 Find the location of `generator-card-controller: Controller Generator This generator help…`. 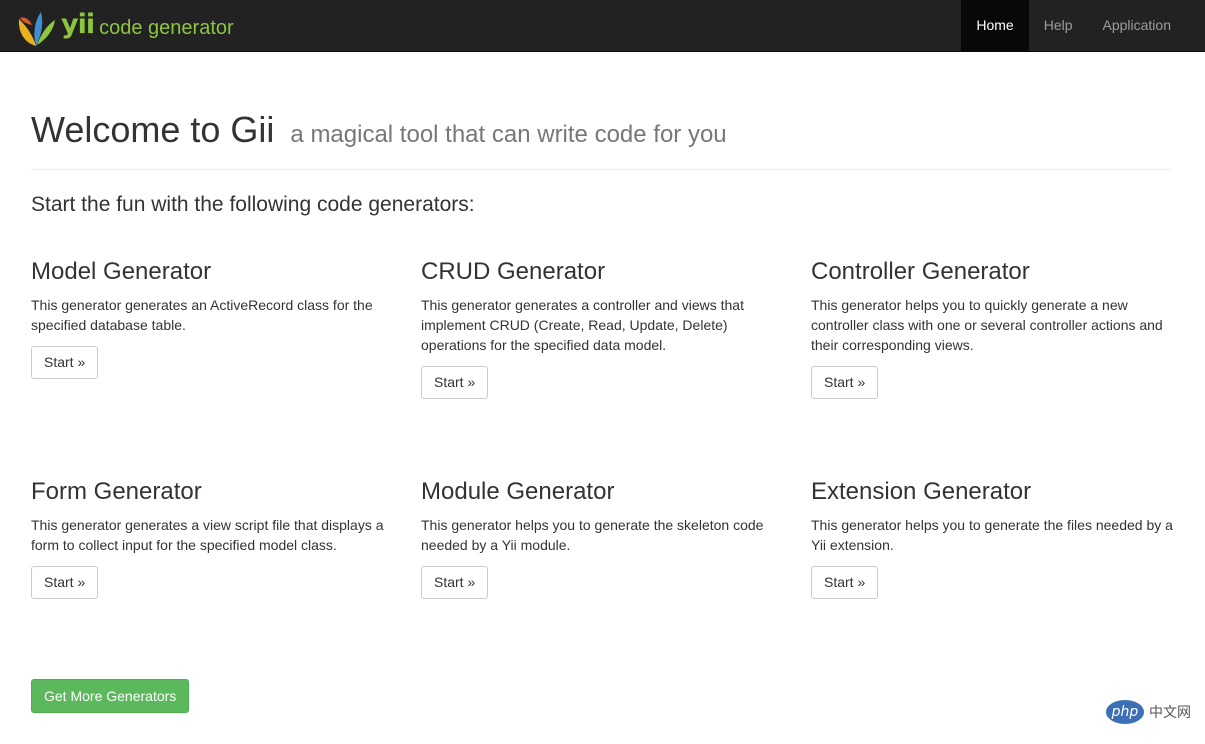

generator-card-controller: Controller Generator This generator help… is located at coordinates (992, 328).